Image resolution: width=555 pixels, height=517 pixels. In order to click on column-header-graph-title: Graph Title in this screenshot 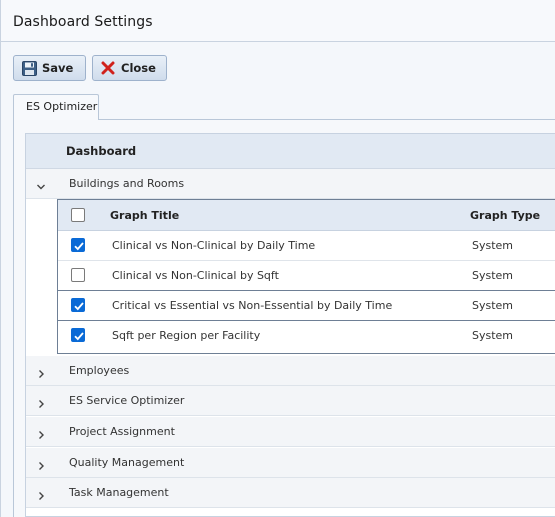, I will do `click(145, 215)`.